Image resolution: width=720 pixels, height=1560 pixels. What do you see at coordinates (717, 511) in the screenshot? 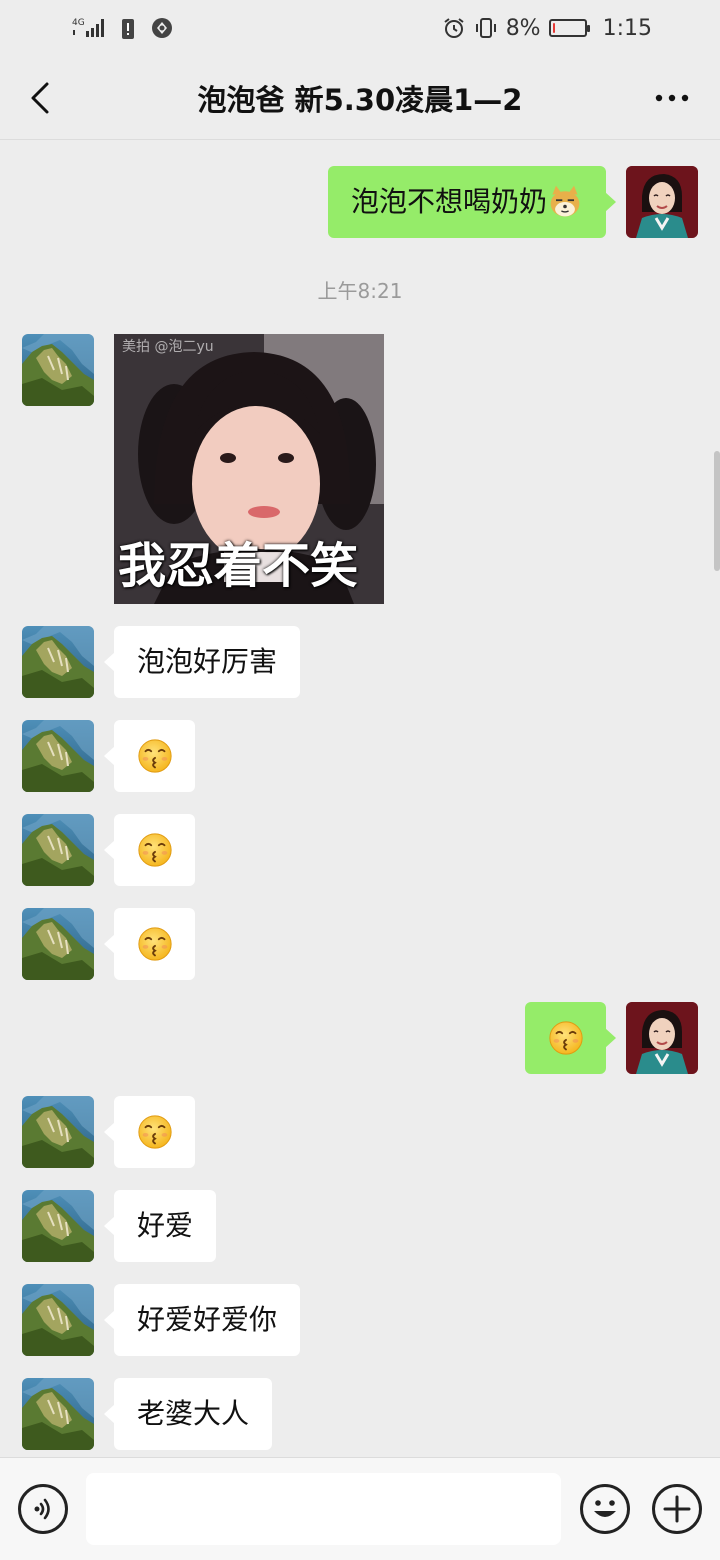
I see `scrollbar` at bounding box center [717, 511].